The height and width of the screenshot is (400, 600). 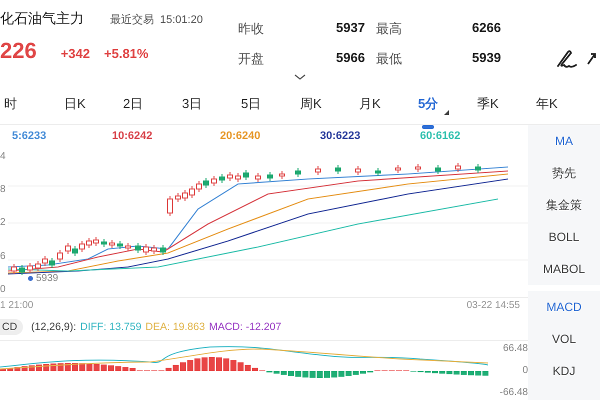 What do you see at coordinates (251, 59) in the screenshot?
I see `stat-label: 开盘` at bounding box center [251, 59].